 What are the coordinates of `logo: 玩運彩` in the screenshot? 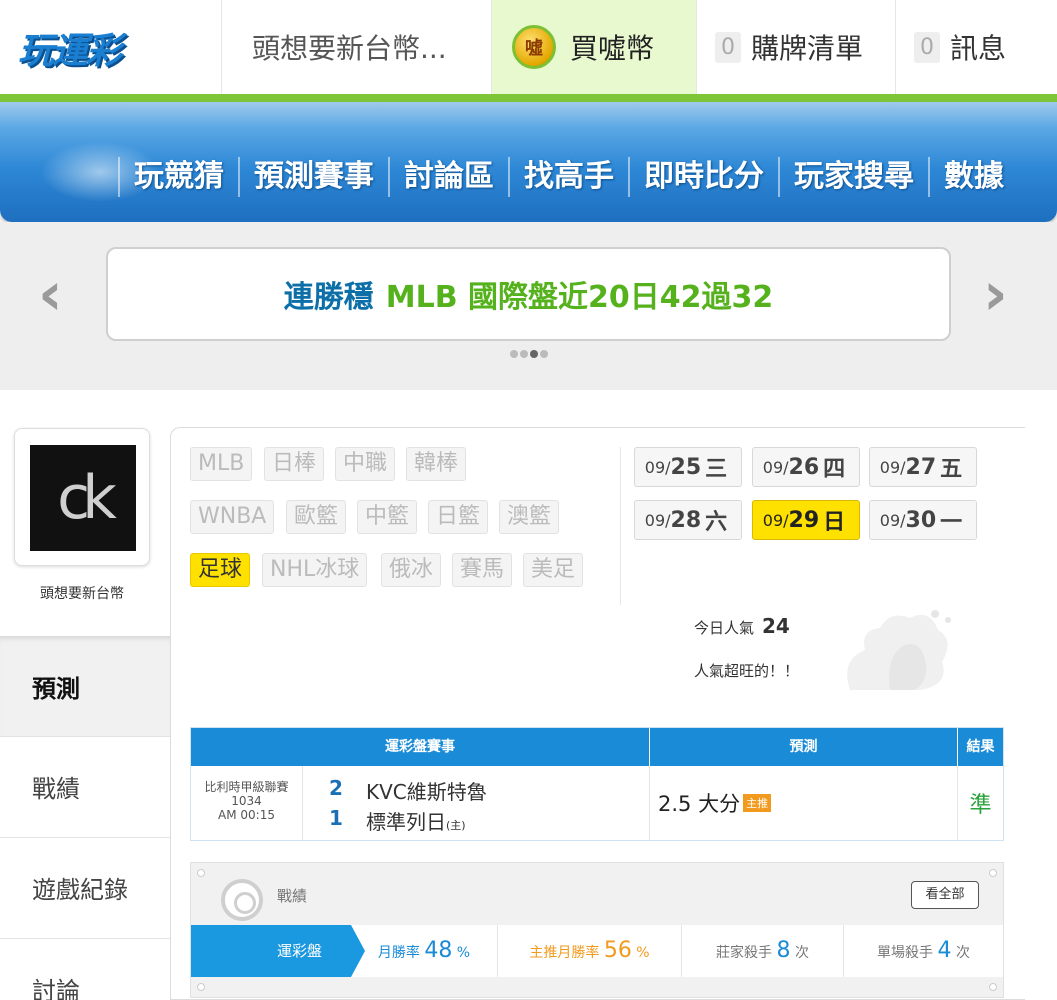 It's located at (111, 47).